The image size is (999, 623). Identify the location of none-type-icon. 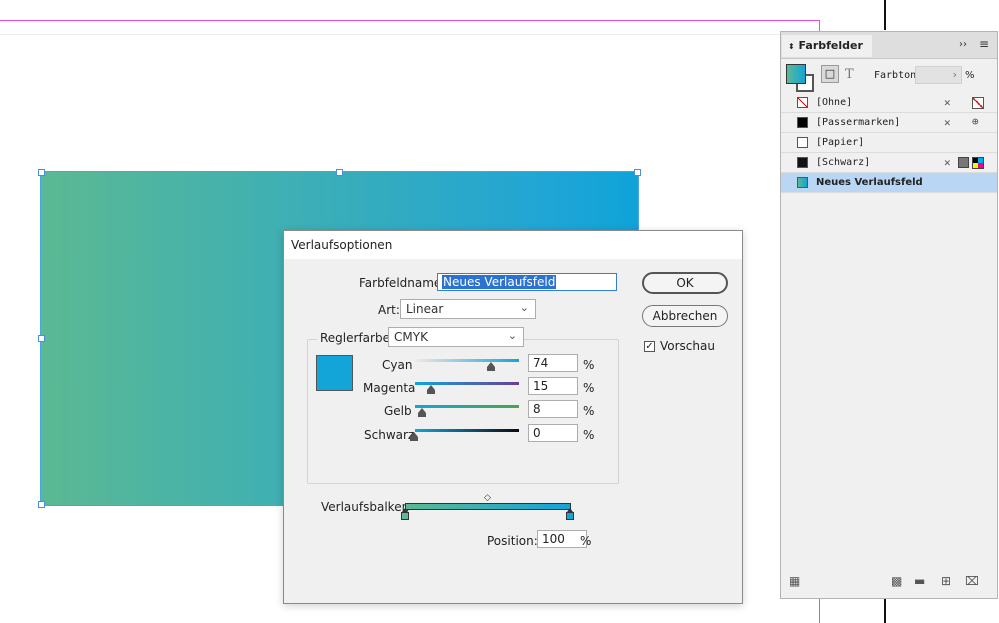
(978, 103).